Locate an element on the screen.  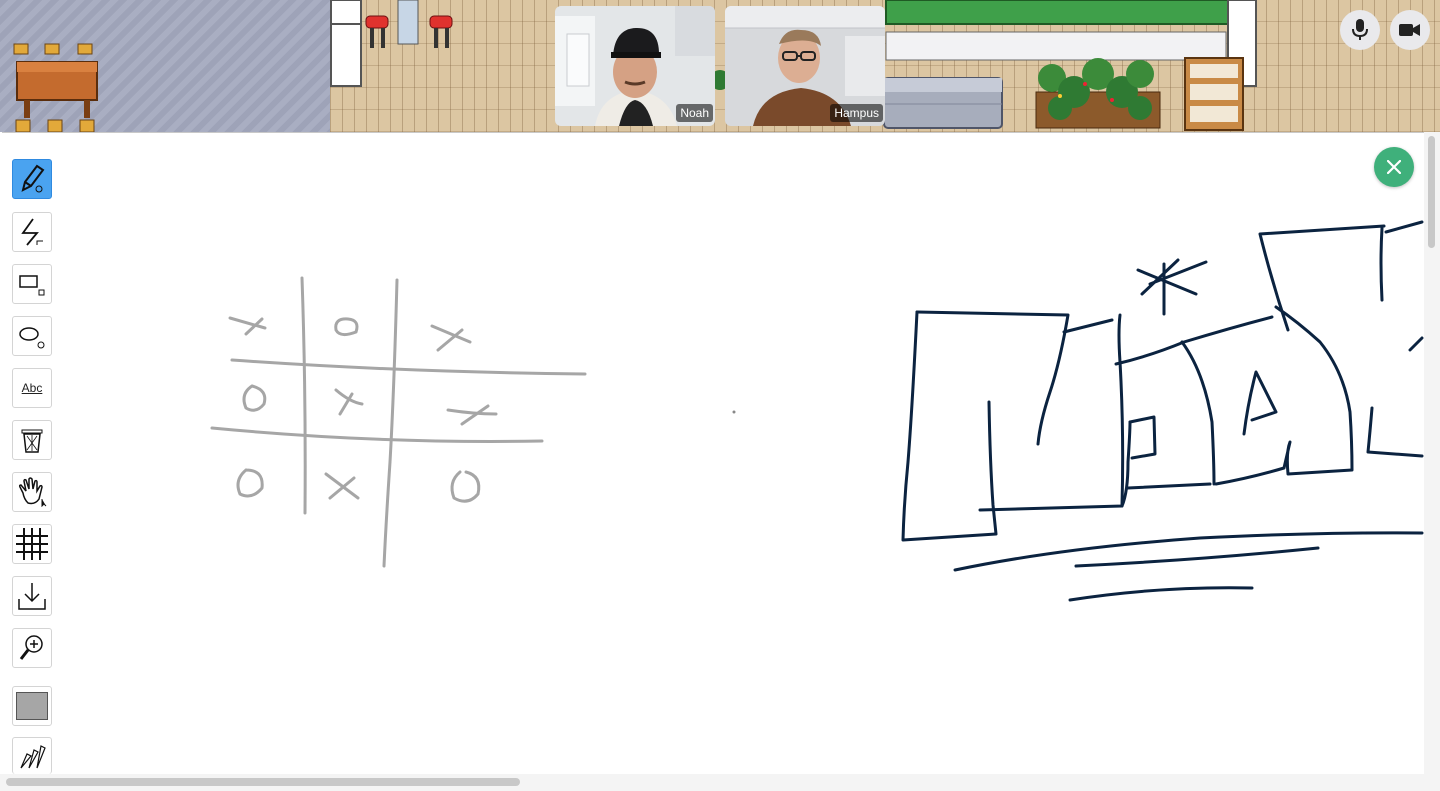
shelf-icon is located at coordinates (1214, 94).